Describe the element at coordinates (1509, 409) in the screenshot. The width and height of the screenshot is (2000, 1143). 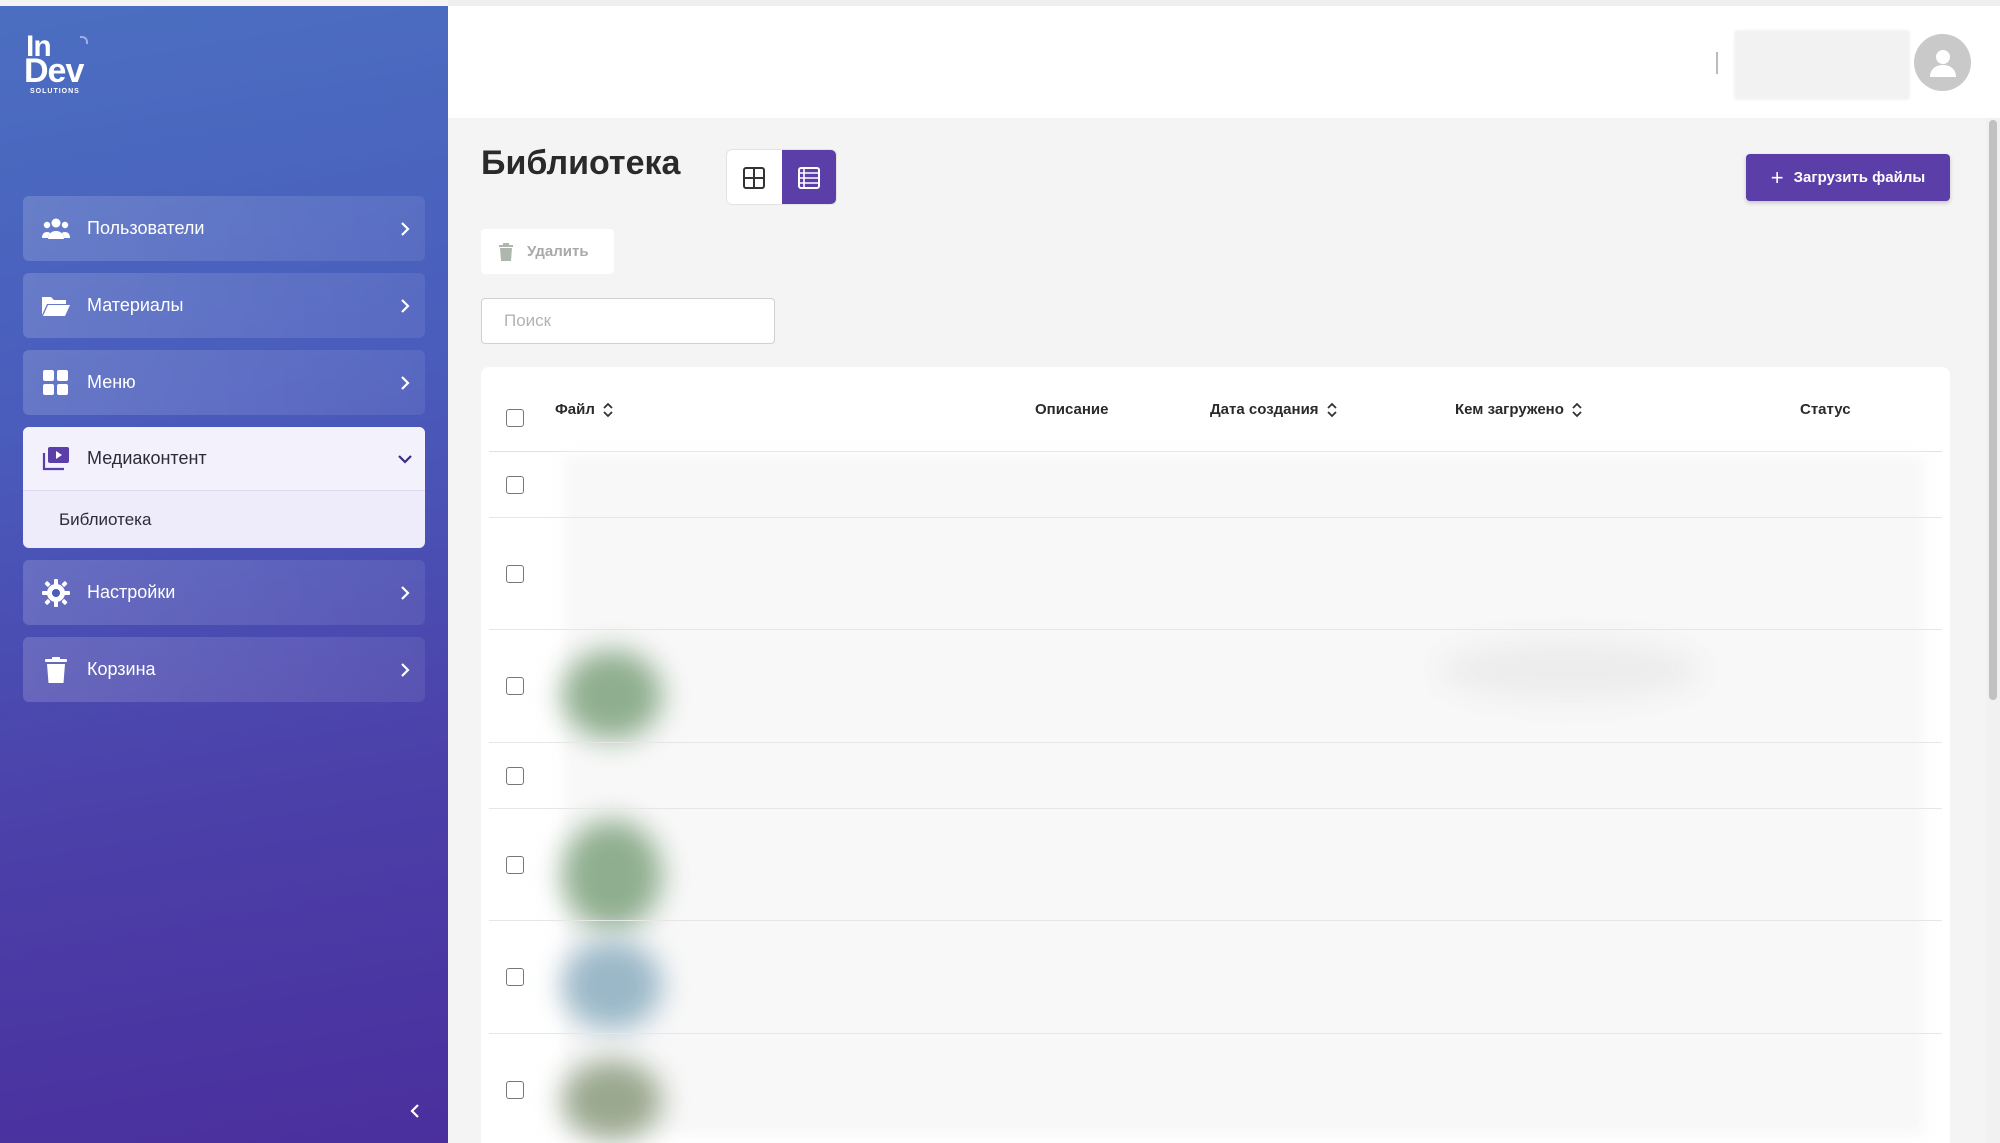
I see `column-uploaded-by-label: Кем загружено` at that location.